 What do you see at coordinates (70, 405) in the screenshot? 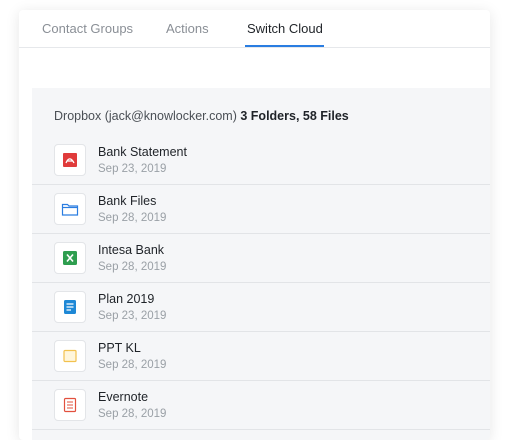
I see `note-icon` at bounding box center [70, 405].